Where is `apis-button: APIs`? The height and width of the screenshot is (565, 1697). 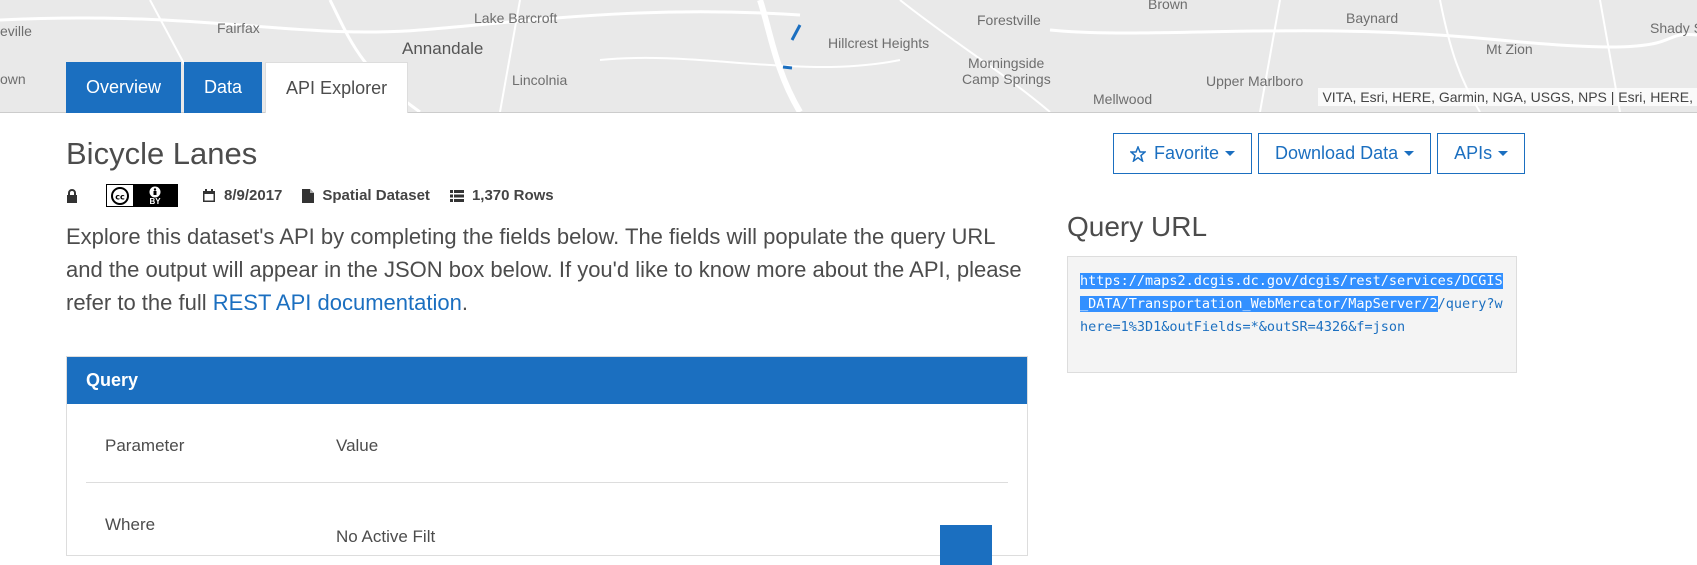 apis-button: APIs is located at coordinates (1481, 153).